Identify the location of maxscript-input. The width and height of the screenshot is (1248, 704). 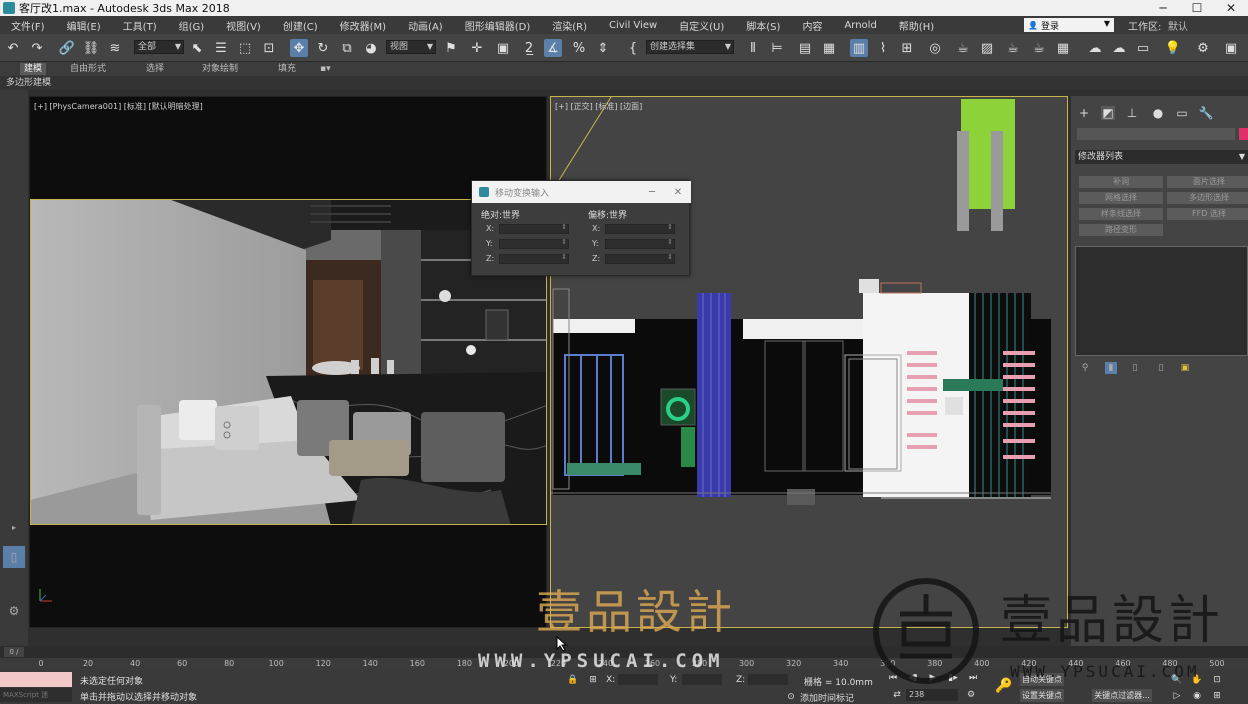
(36, 679).